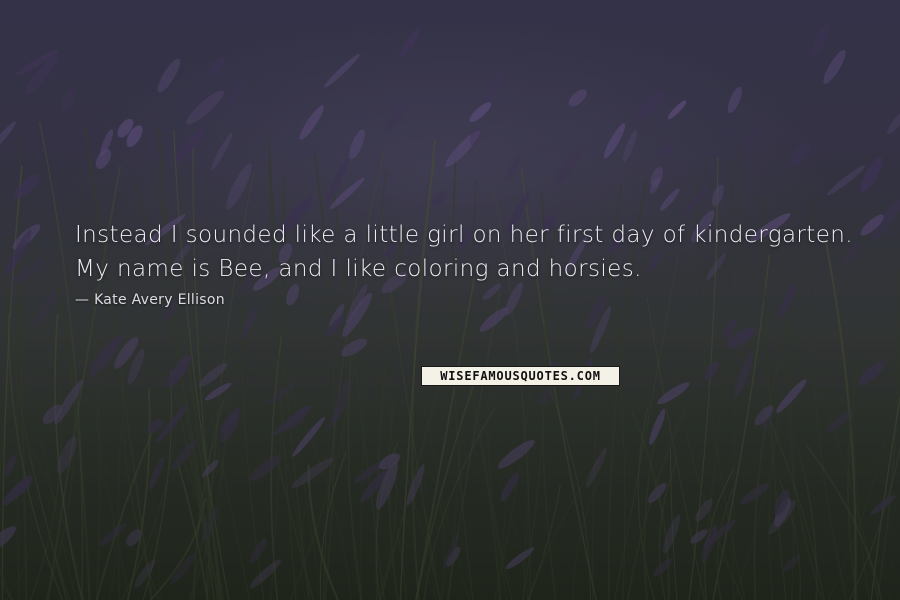  What do you see at coordinates (85, 300) in the screenshot?
I see `author-dash: —` at bounding box center [85, 300].